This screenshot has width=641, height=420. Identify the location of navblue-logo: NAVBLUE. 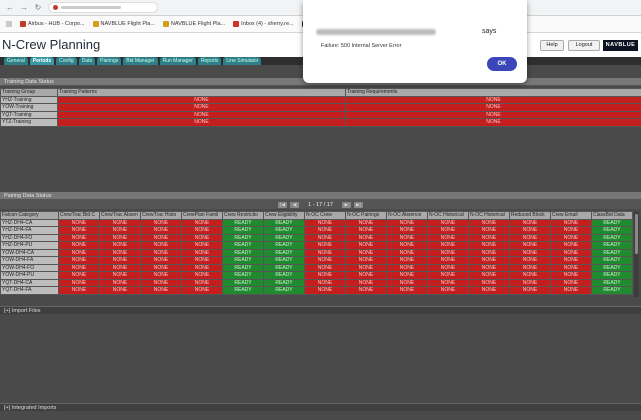
(620, 45).